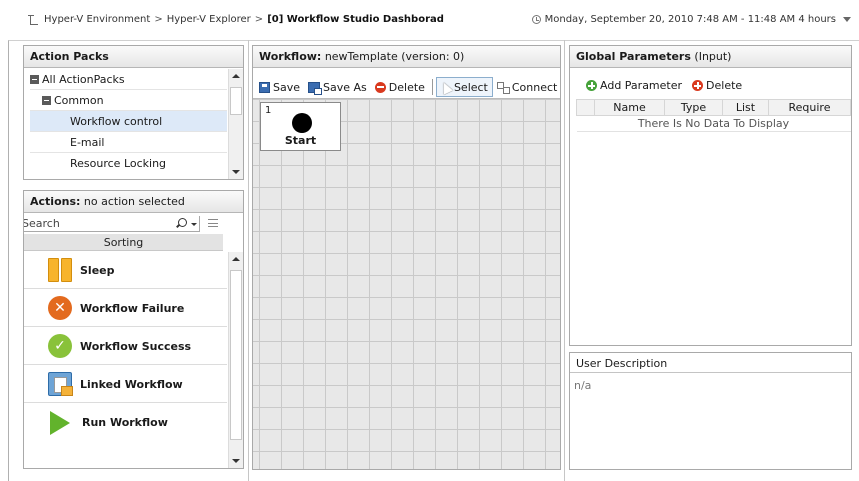 This screenshot has width=859, height=481. I want to click on tree-icon, so click(33, 19).